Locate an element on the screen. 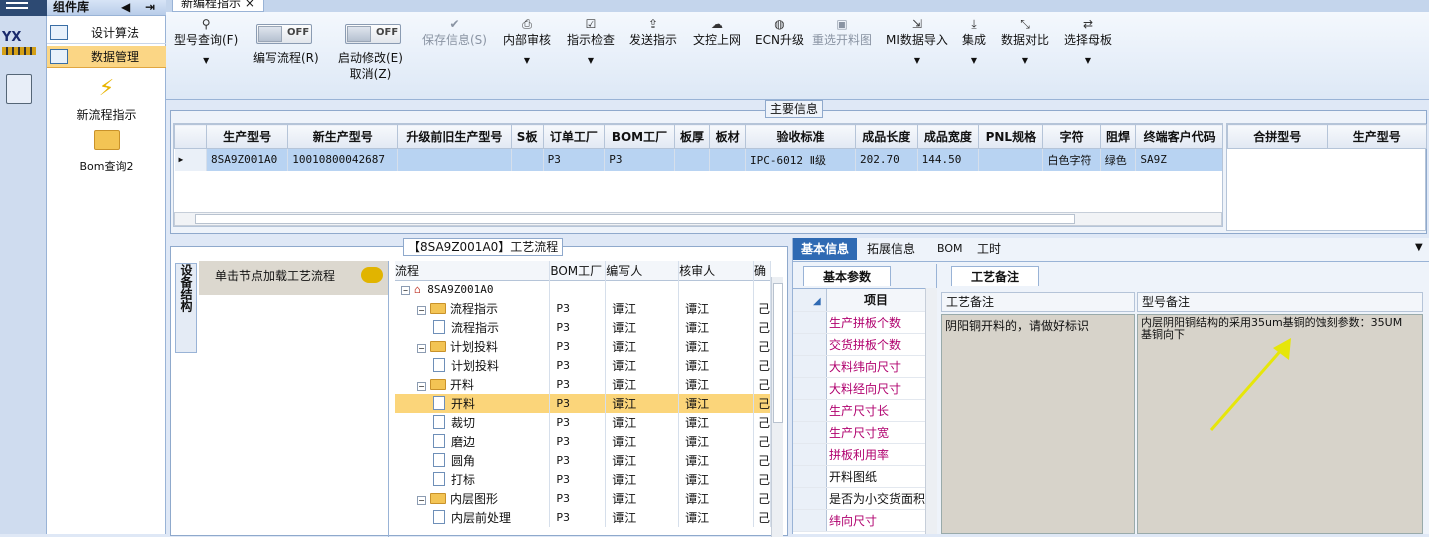 Image resolution: width=1429 pixels, height=537 pixels. reselect-drawing-button: ▣ 重选开料图 is located at coordinates (842, 32).